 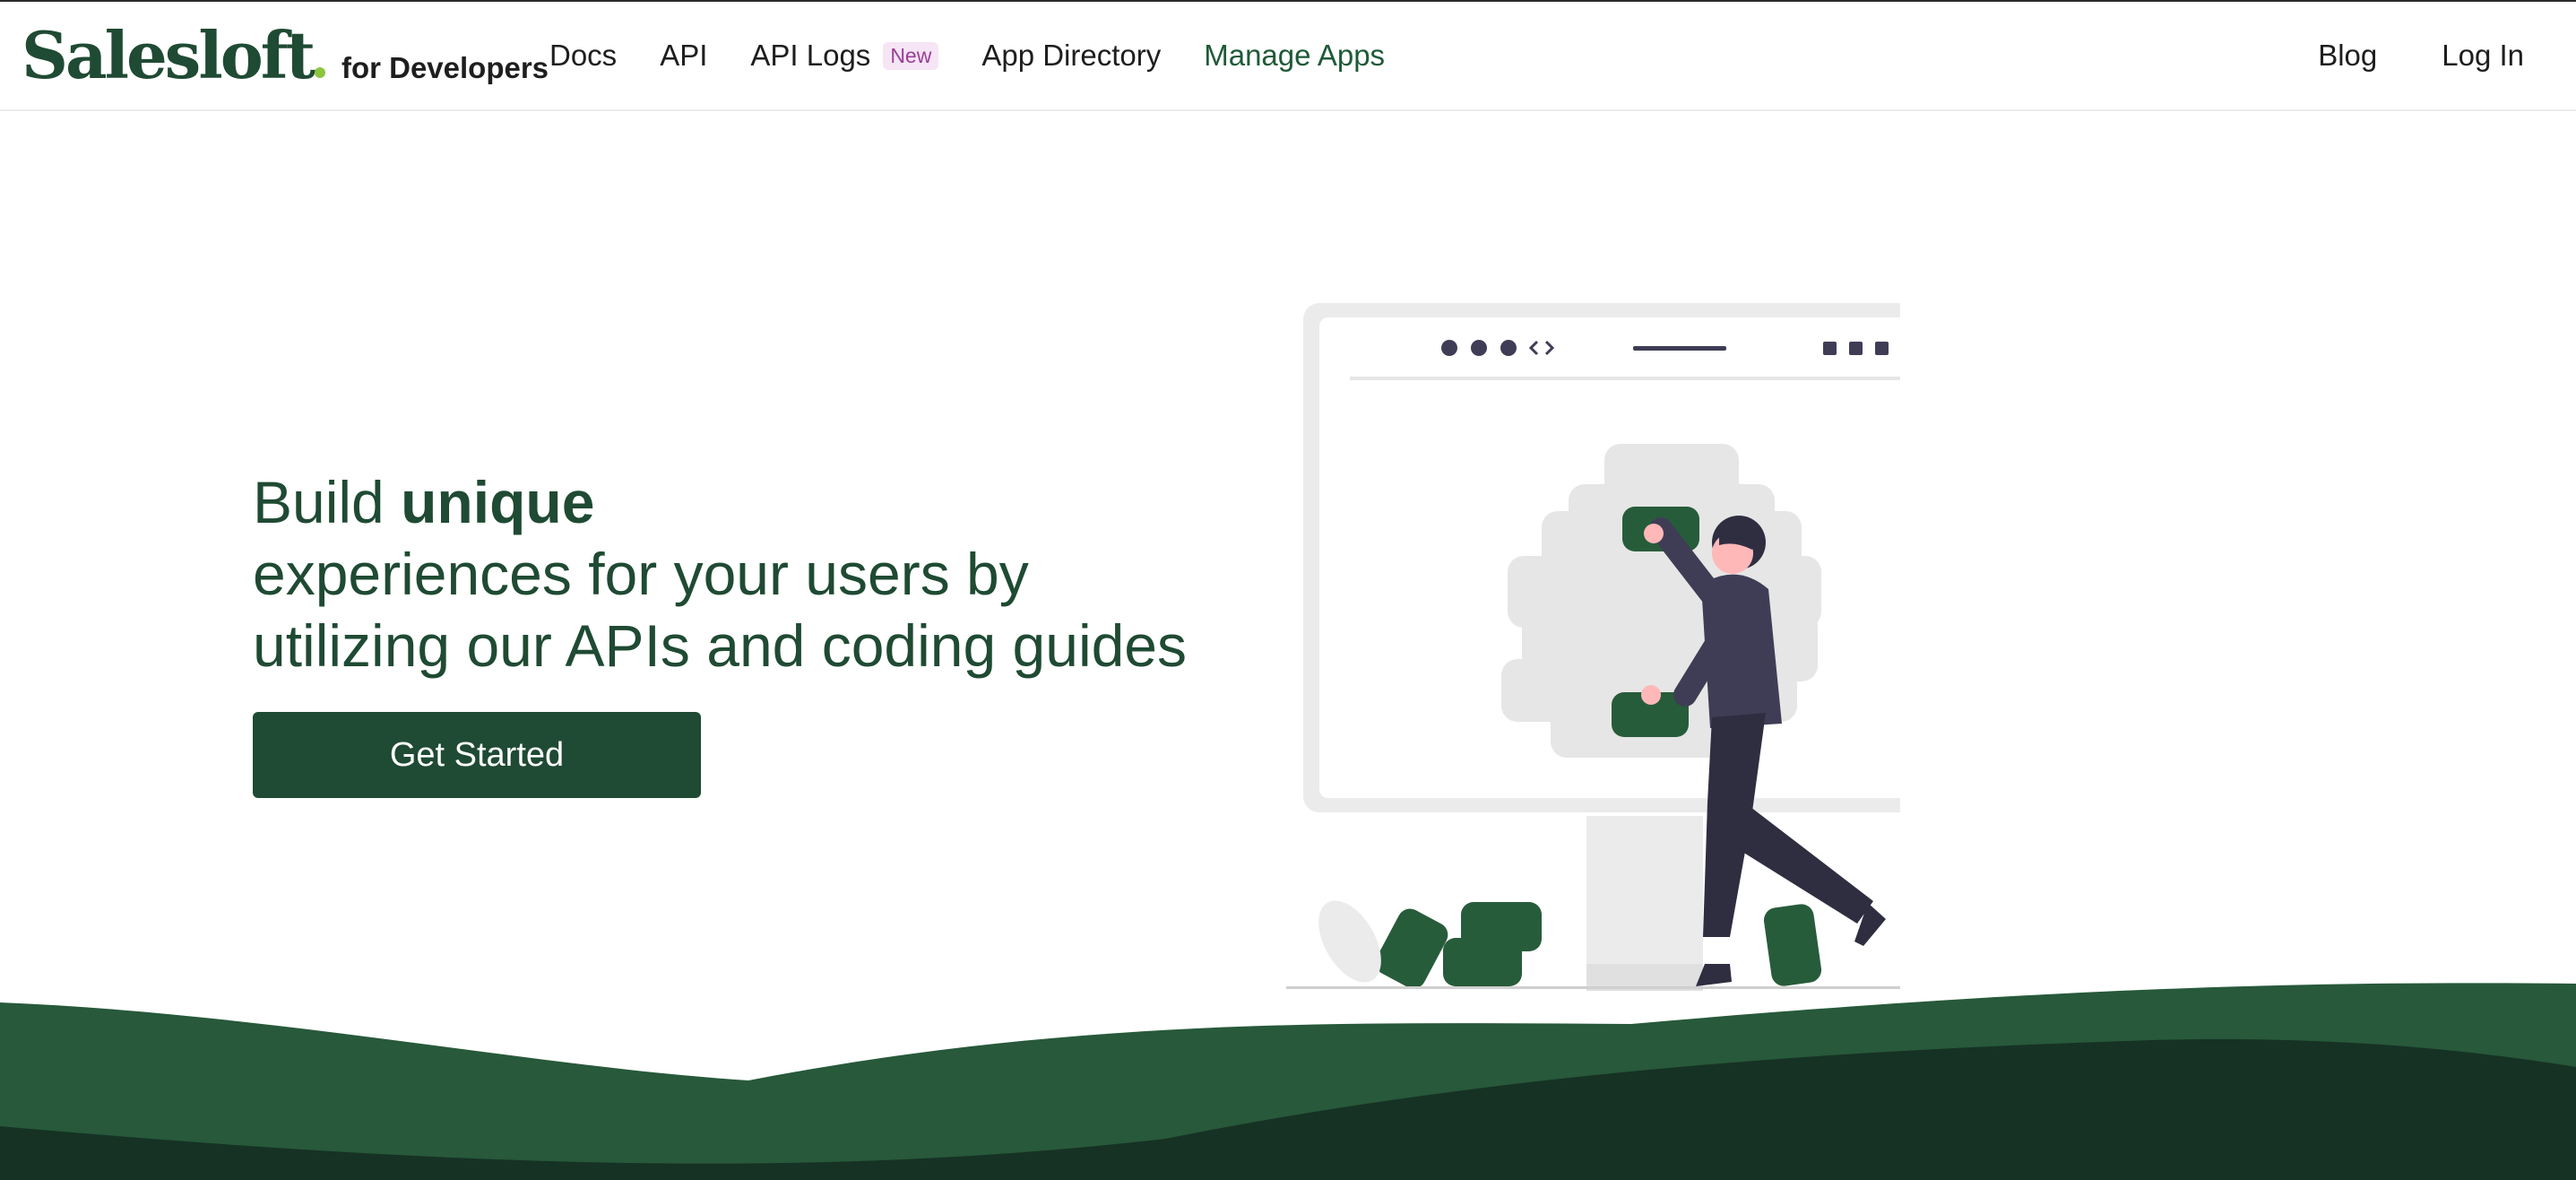 What do you see at coordinates (583, 56) in the screenshot?
I see `nav-docs: Docs` at bounding box center [583, 56].